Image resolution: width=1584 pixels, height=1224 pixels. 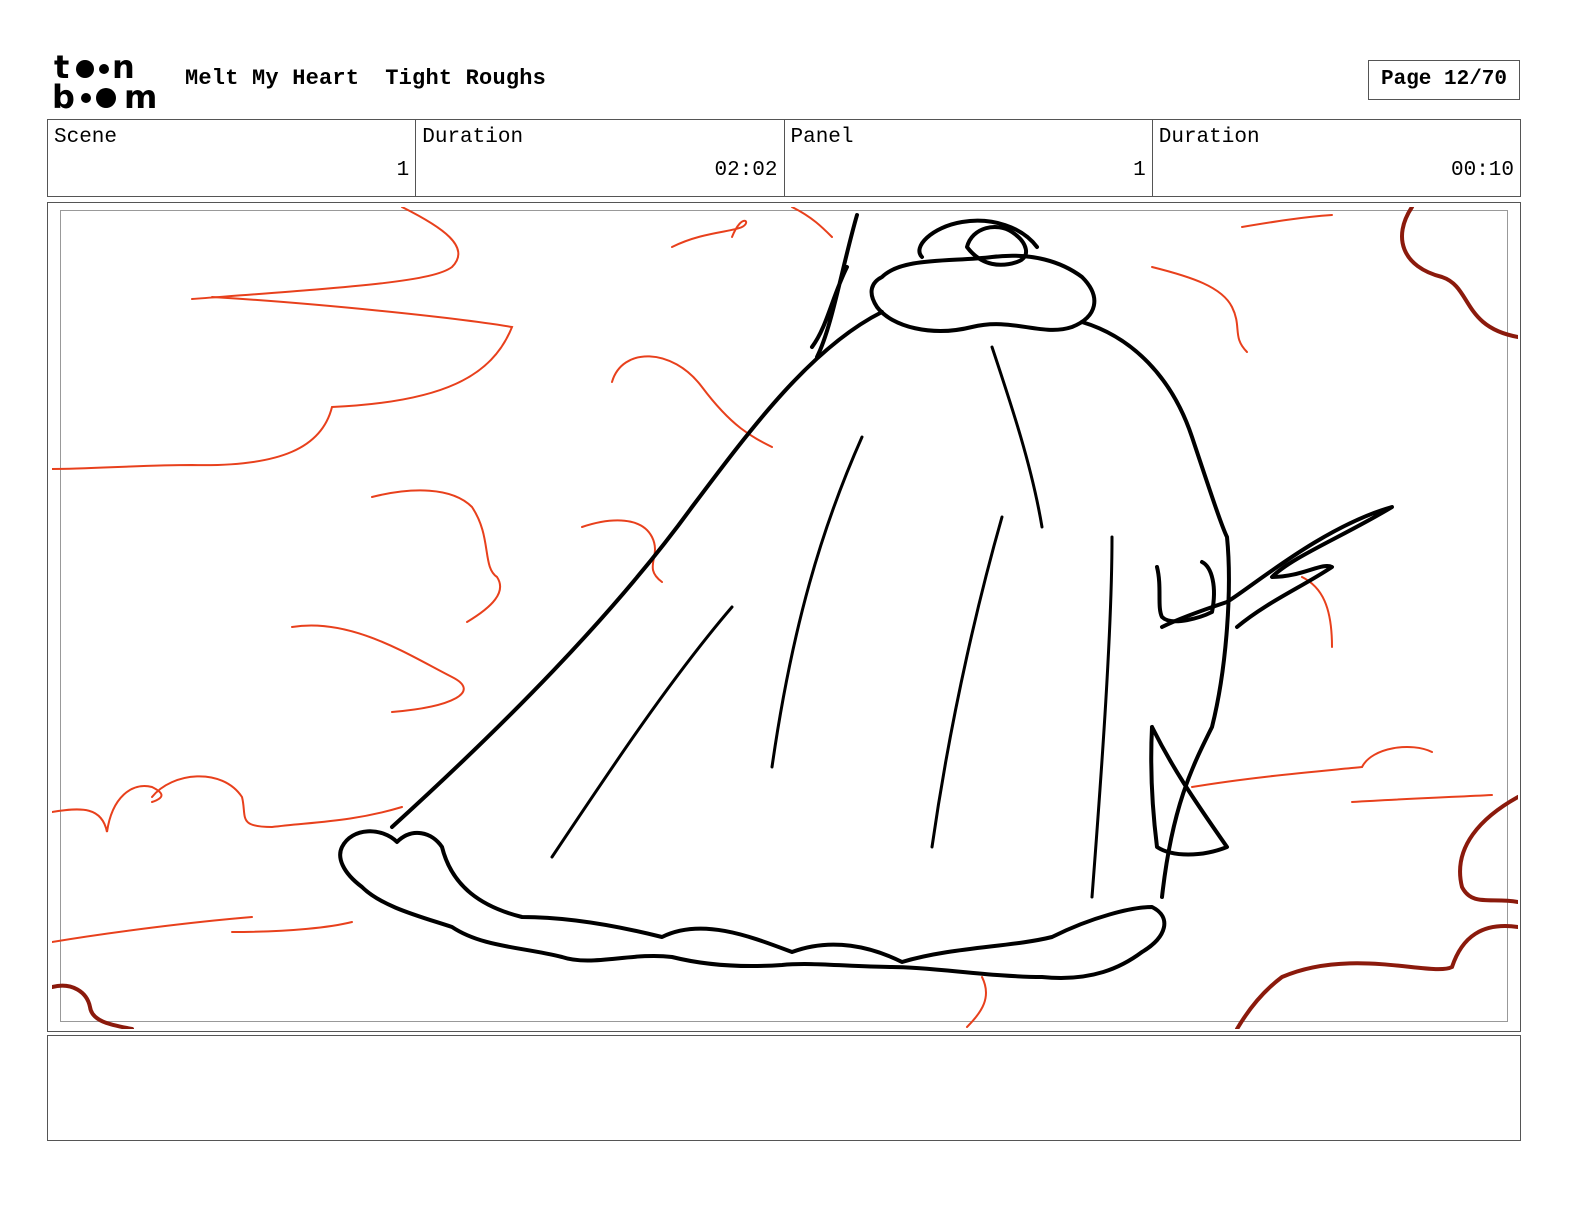 What do you see at coordinates (600, 158) in the screenshot?
I see `scene-duration-cell: Duration 02:02` at bounding box center [600, 158].